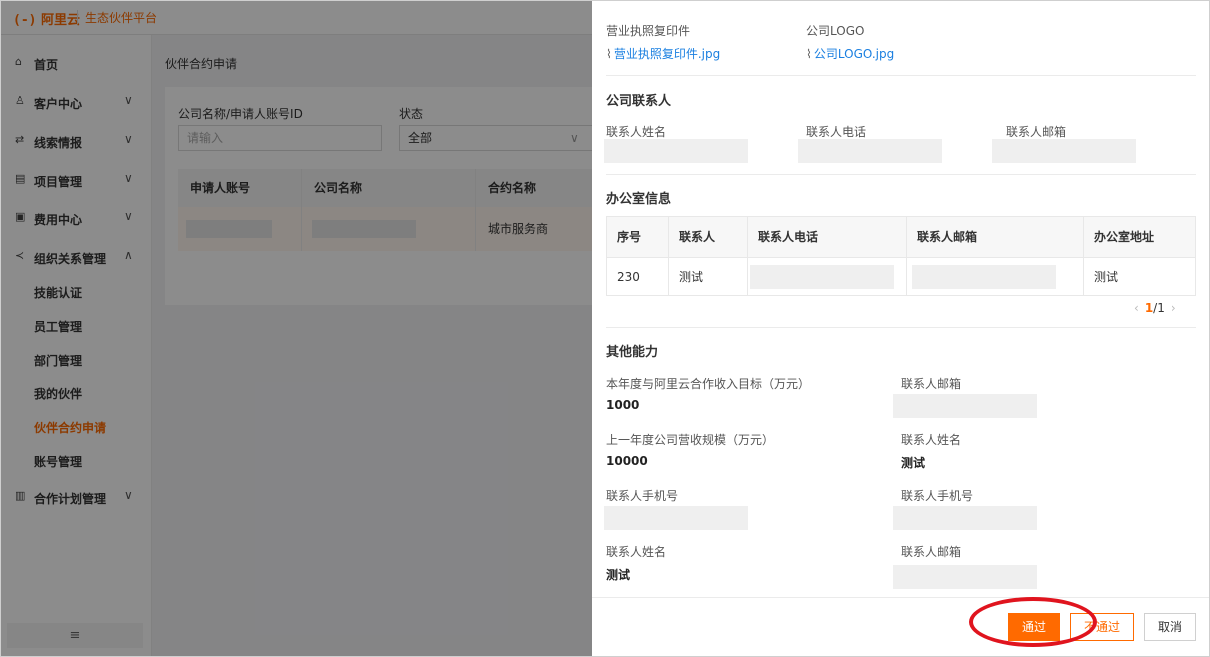 Image resolution: width=1210 pixels, height=657 pixels. What do you see at coordinates (623, 405) in the screenshot?
I see `revenue-target-value: 1000` at bounding box center [623, 405].